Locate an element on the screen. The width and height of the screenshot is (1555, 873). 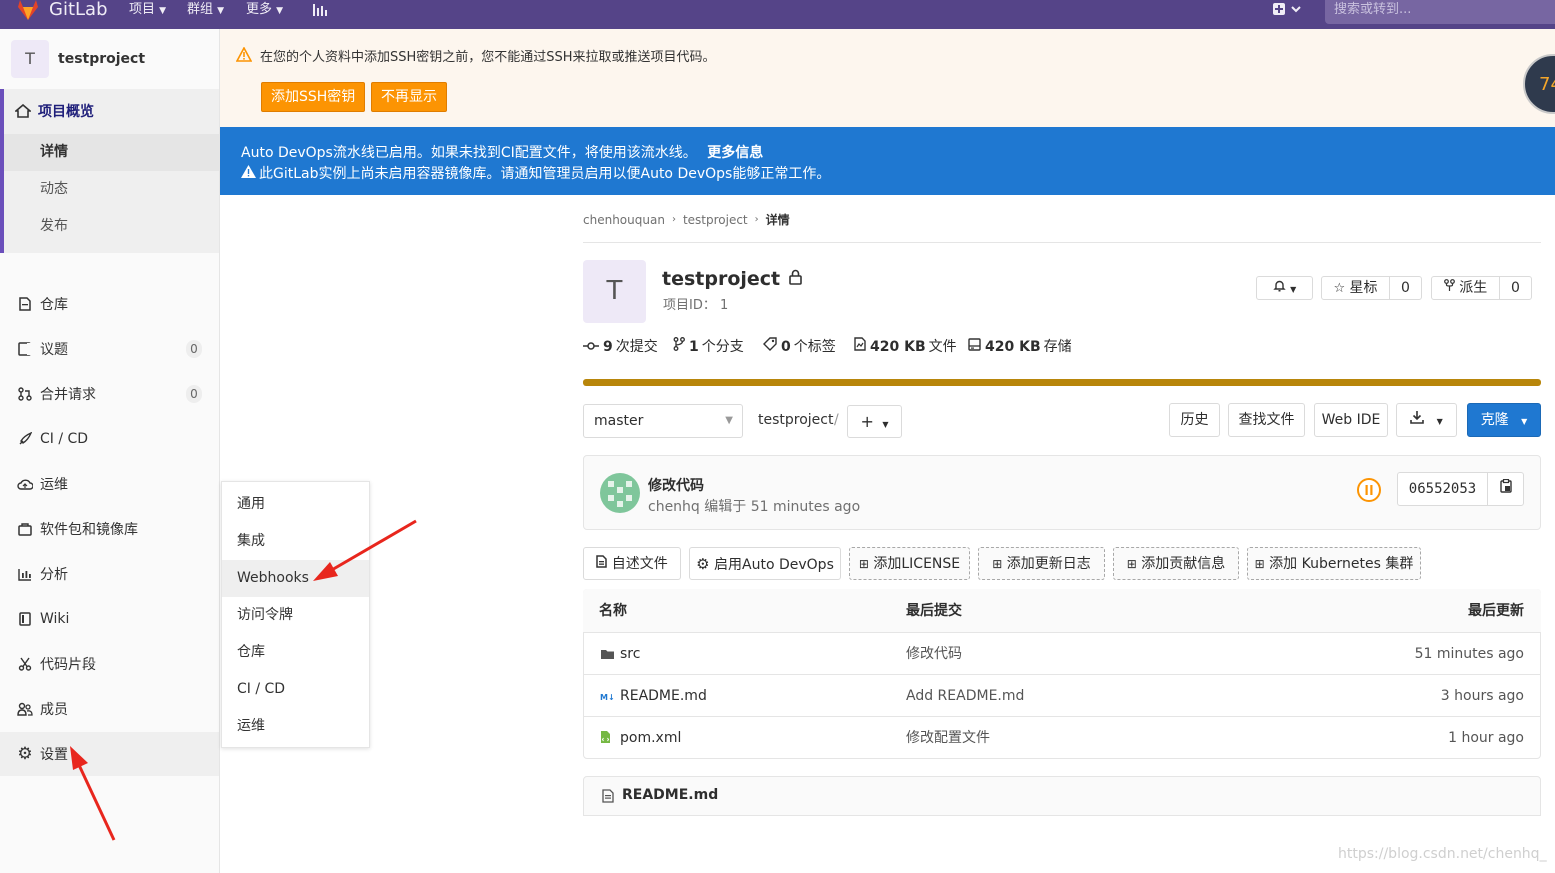
activity-chart-icon is located at coordinates (320, 16).